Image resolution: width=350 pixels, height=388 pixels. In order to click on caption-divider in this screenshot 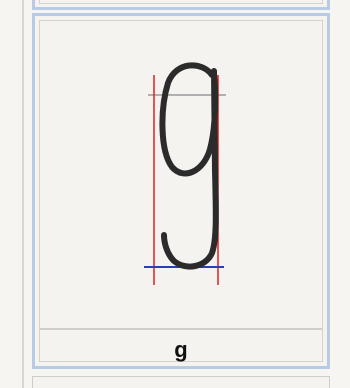, I will do `click(181, 329)`.